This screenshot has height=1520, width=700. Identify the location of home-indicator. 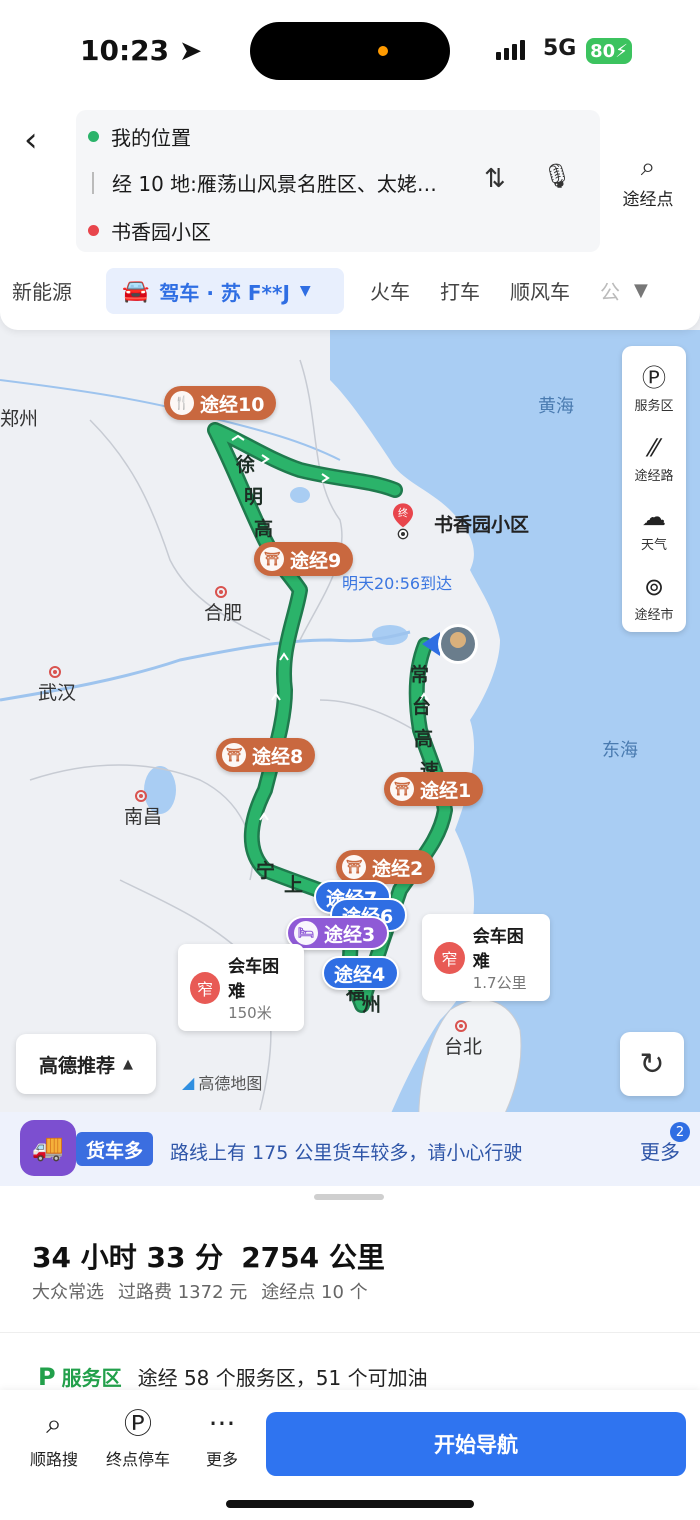
(350, 1504).